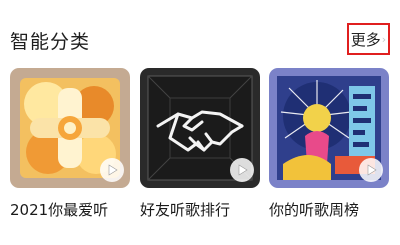 The width and height of the screenshot is (400, 245). What do you see at coordinates (314, 209) in the screenshot?
I see `playlist-caption: 你的听歌周榜` at bounding box center [314, 209].